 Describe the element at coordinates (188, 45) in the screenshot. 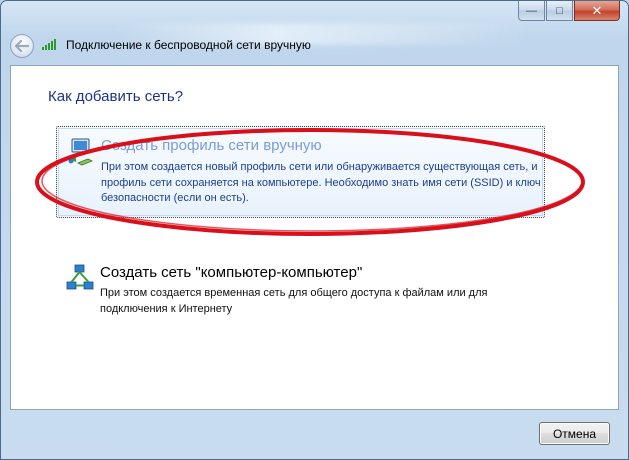

I see `window-title: Подключение к беспроводной сети вручную` at that location.